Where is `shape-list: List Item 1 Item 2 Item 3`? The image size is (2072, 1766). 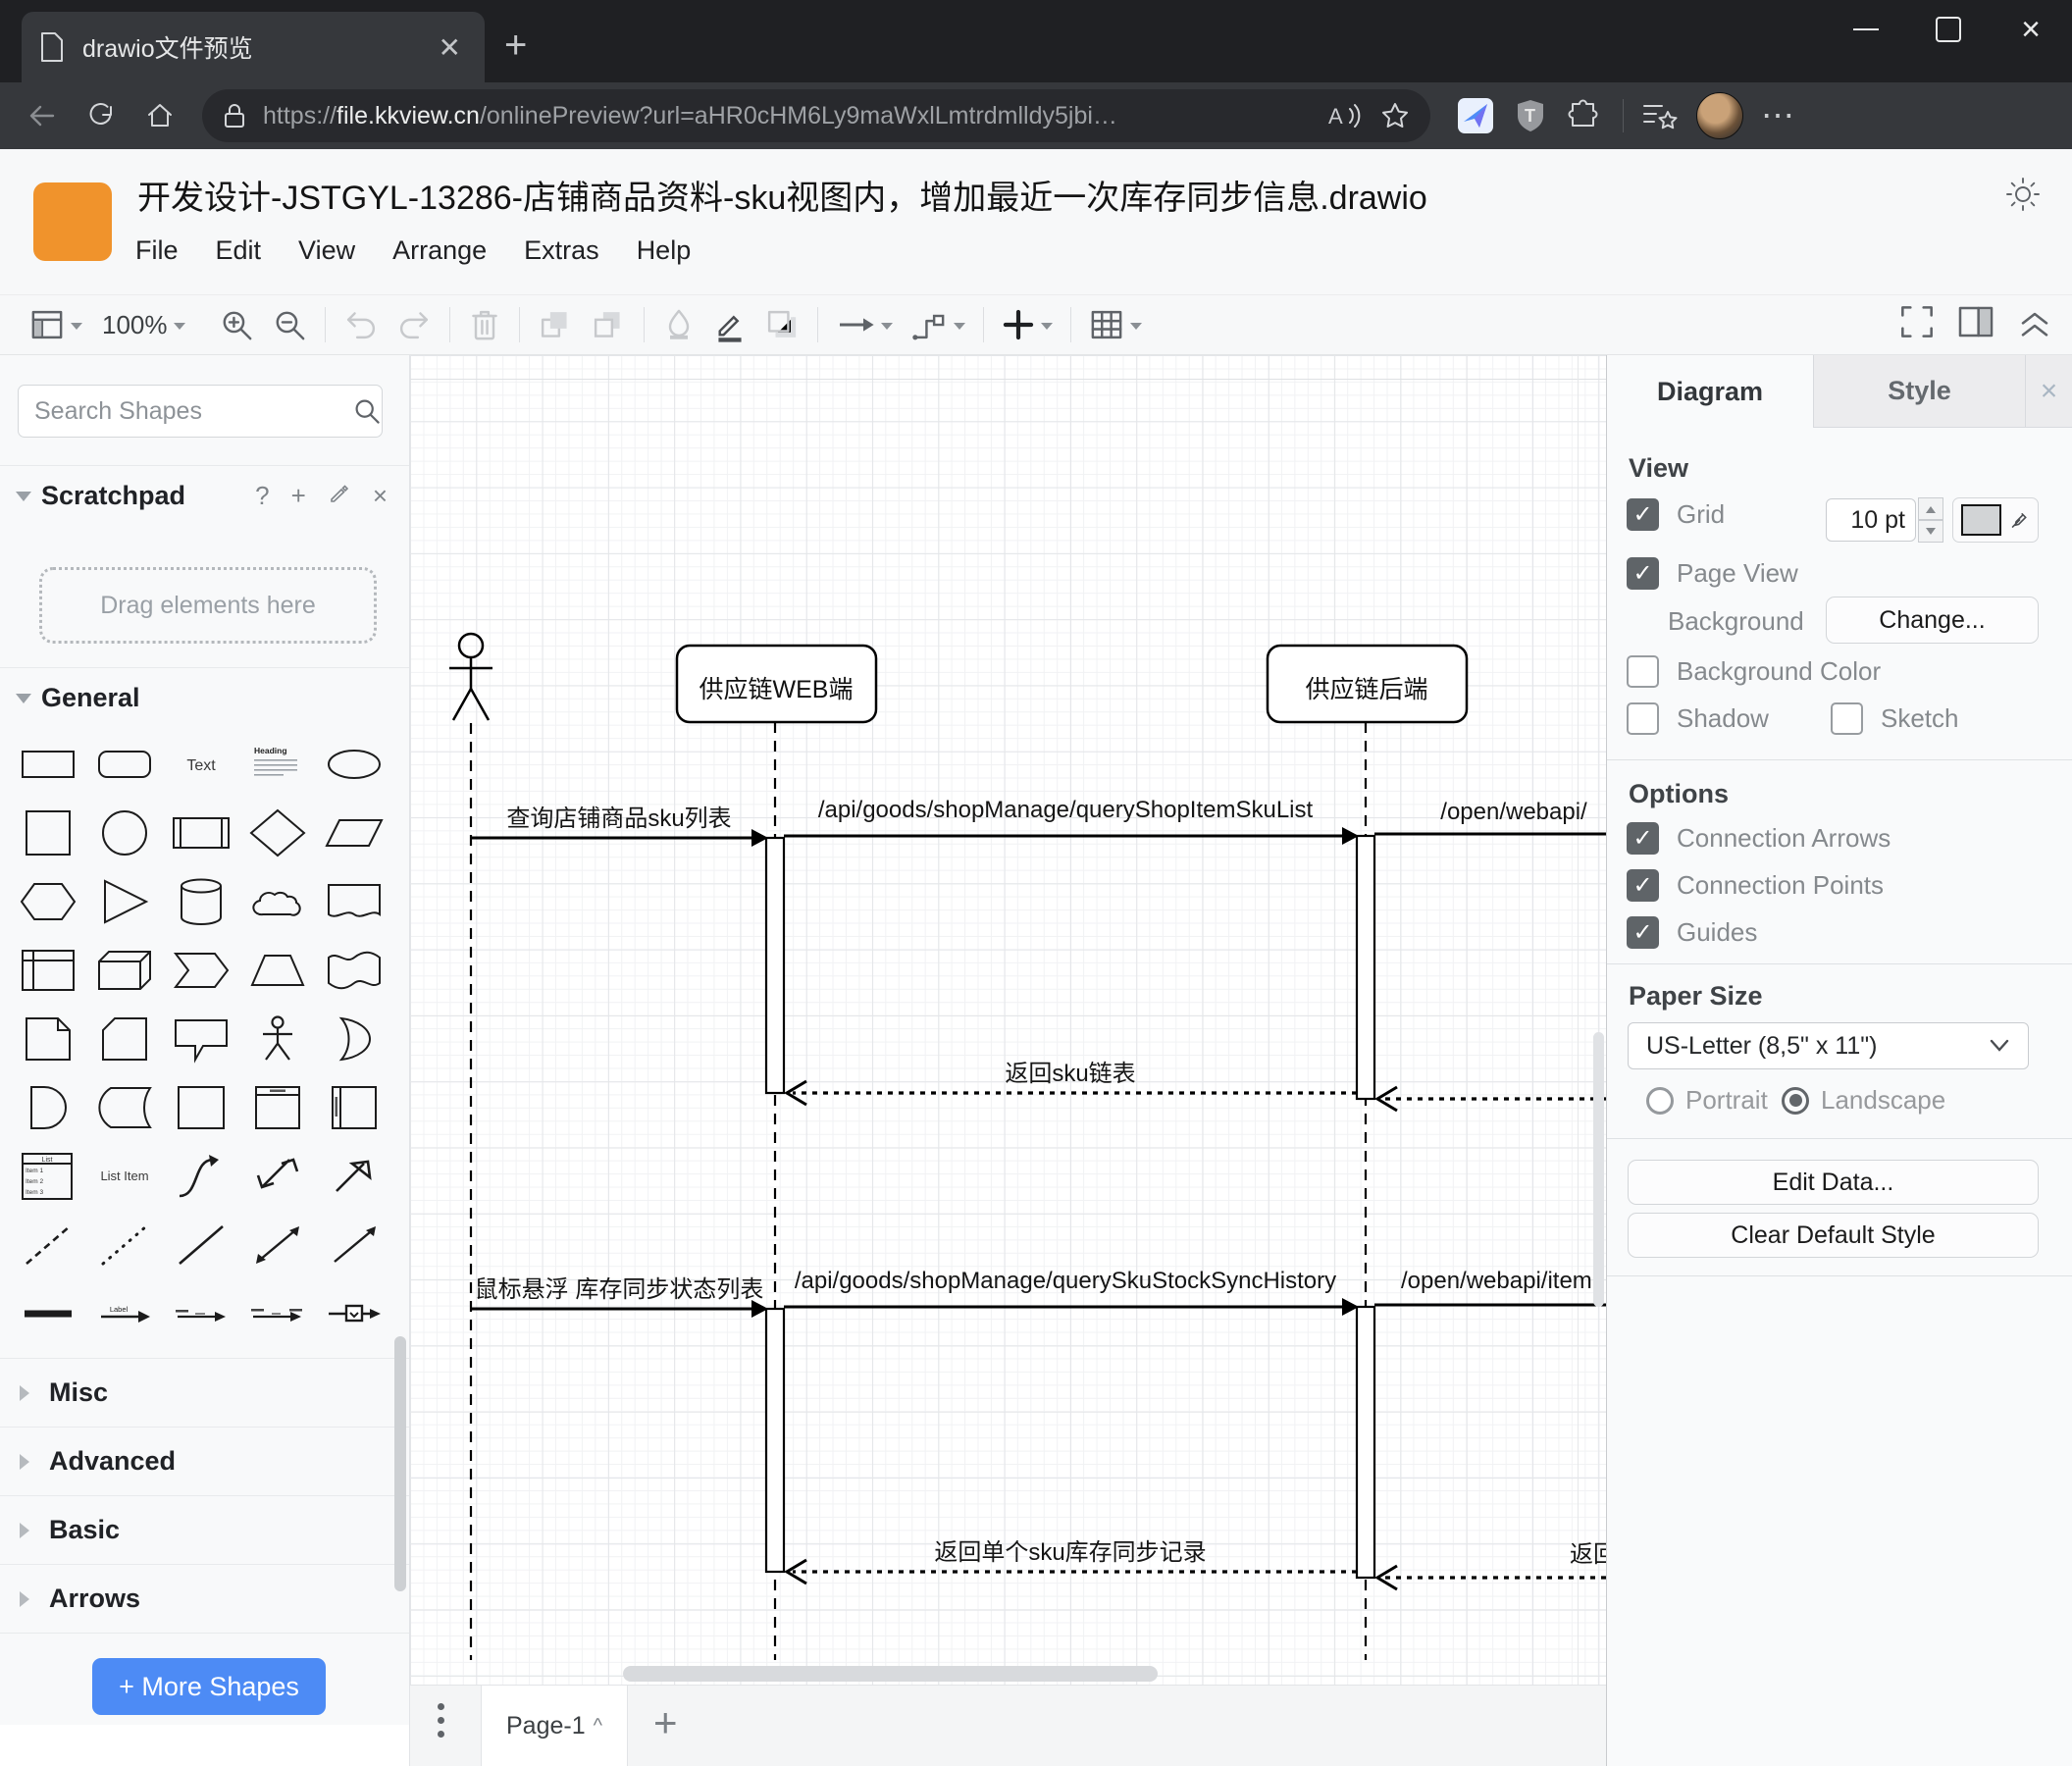
shape-list: List Item 1 Item 2 Item 3 is located at coordinates (48, 1176).